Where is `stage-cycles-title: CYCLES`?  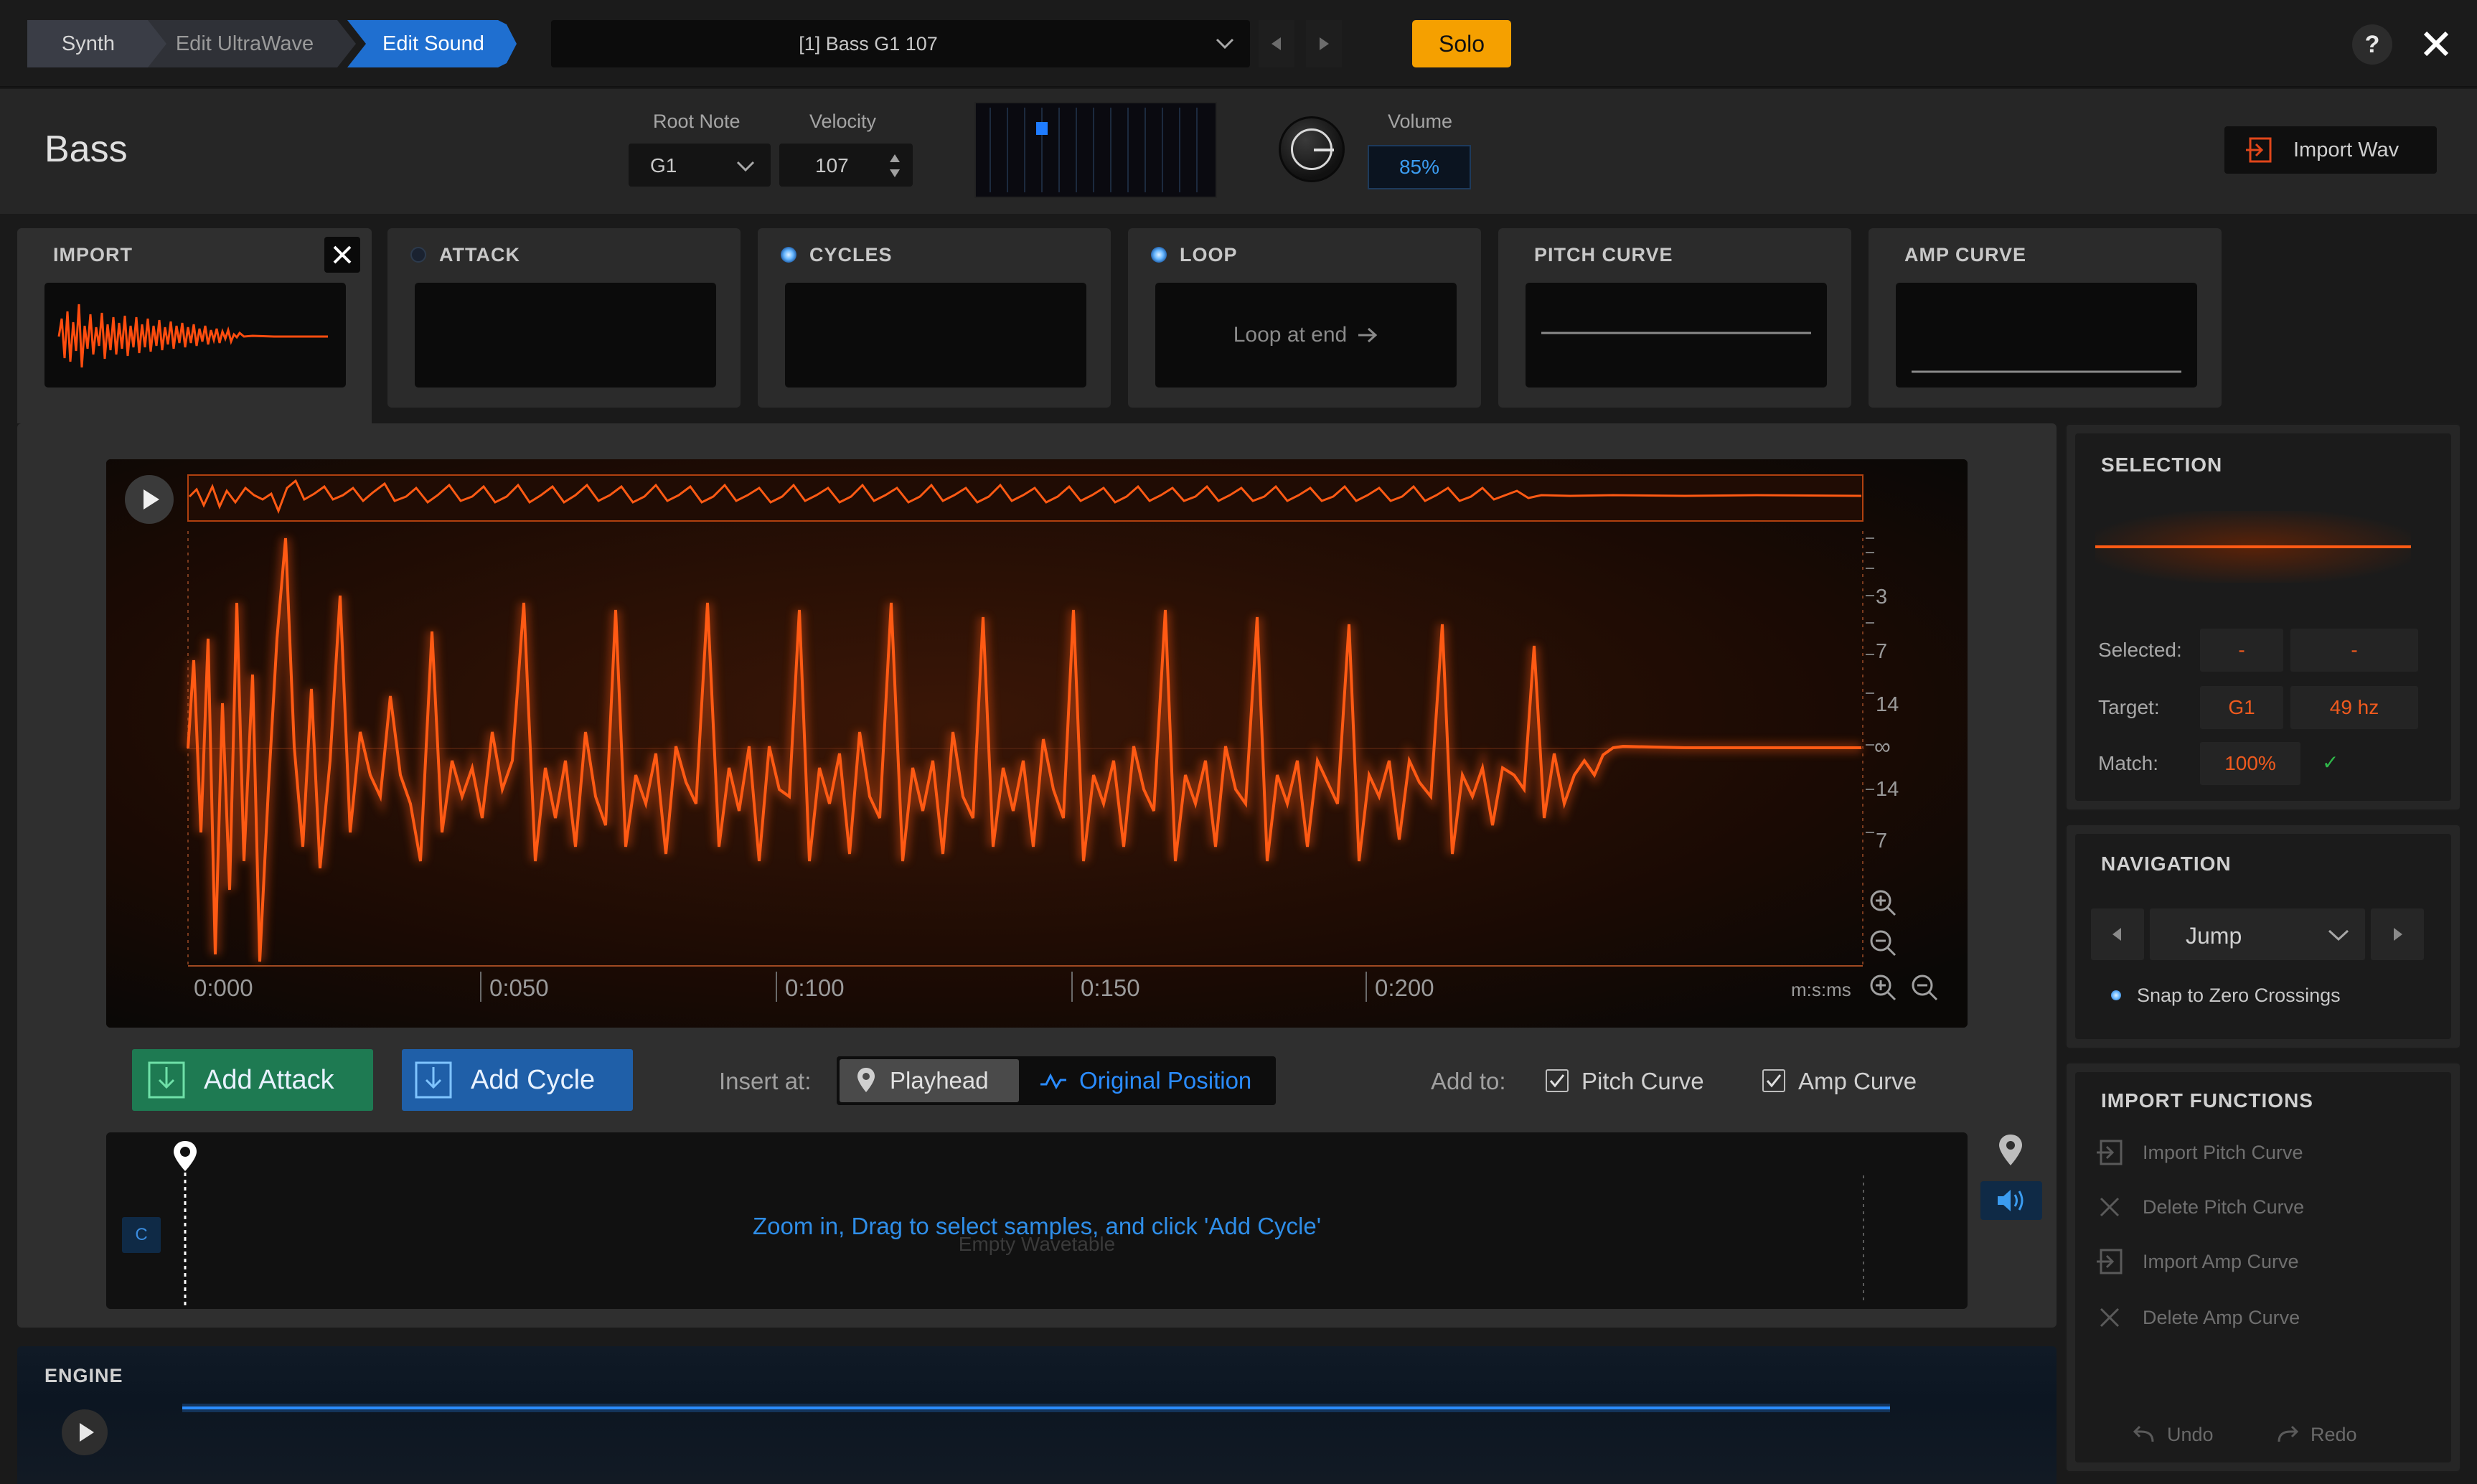 stage-cycles-title: CYCLES is located at coordinates (851, 255).